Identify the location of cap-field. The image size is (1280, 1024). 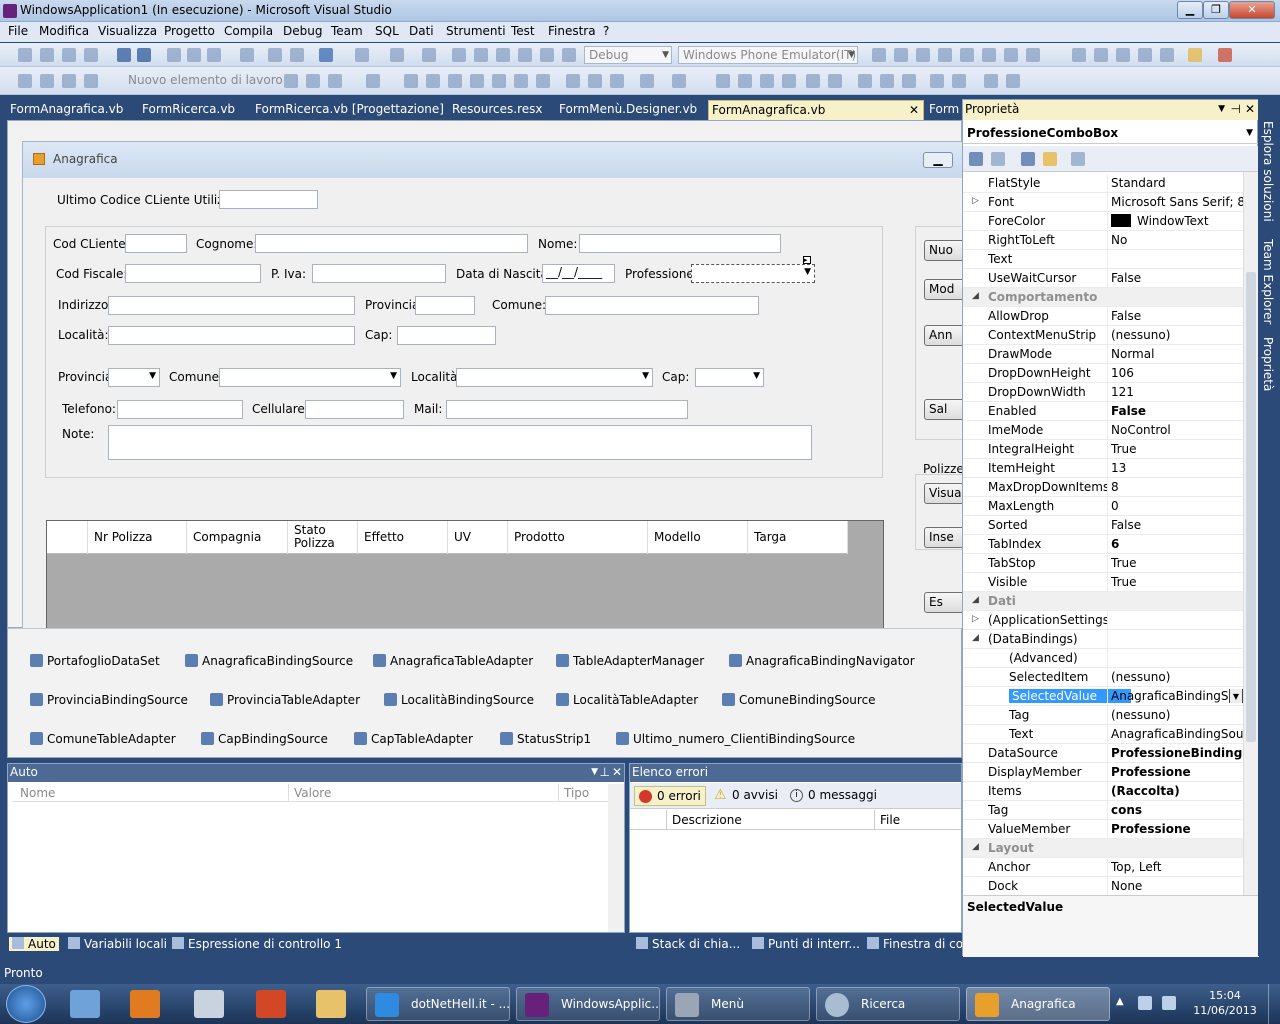
(446, 335).